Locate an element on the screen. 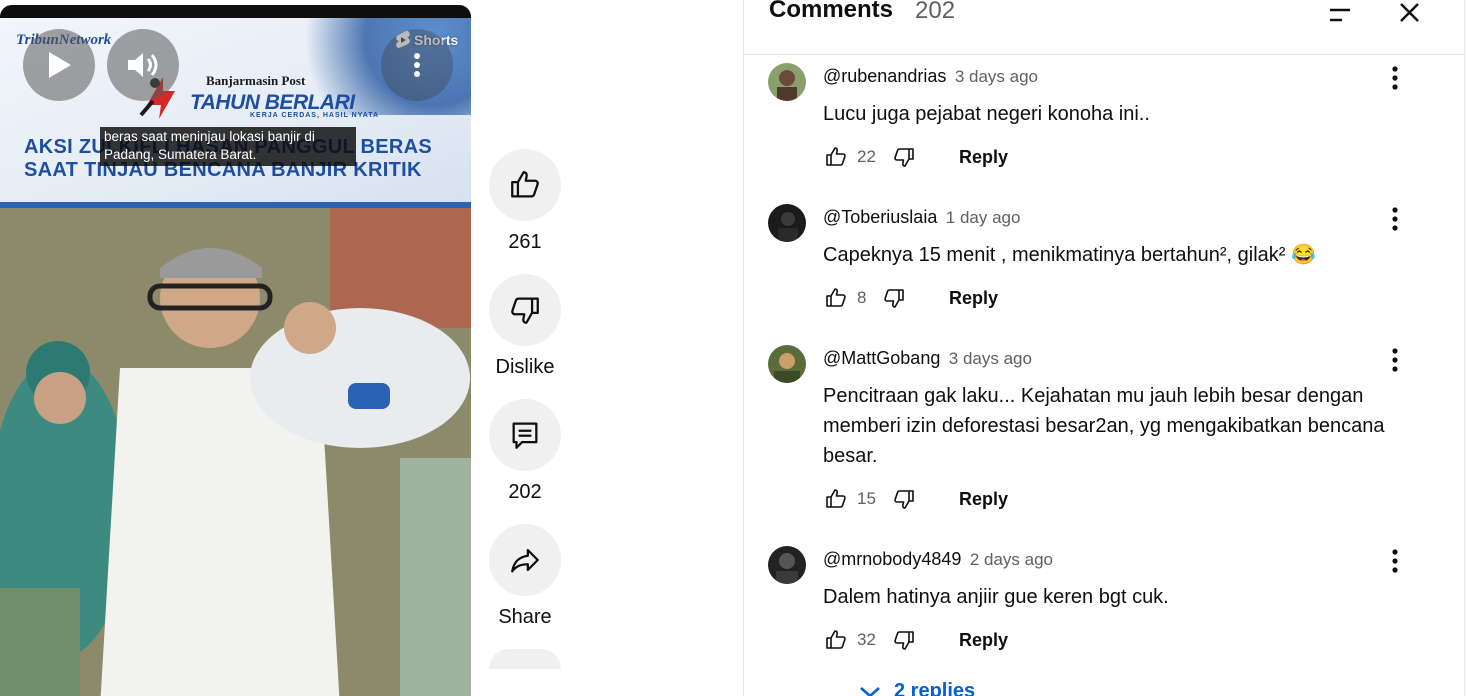 This screenshot has width=1467, height=696. remix-button is located at coordinates (525, 659).